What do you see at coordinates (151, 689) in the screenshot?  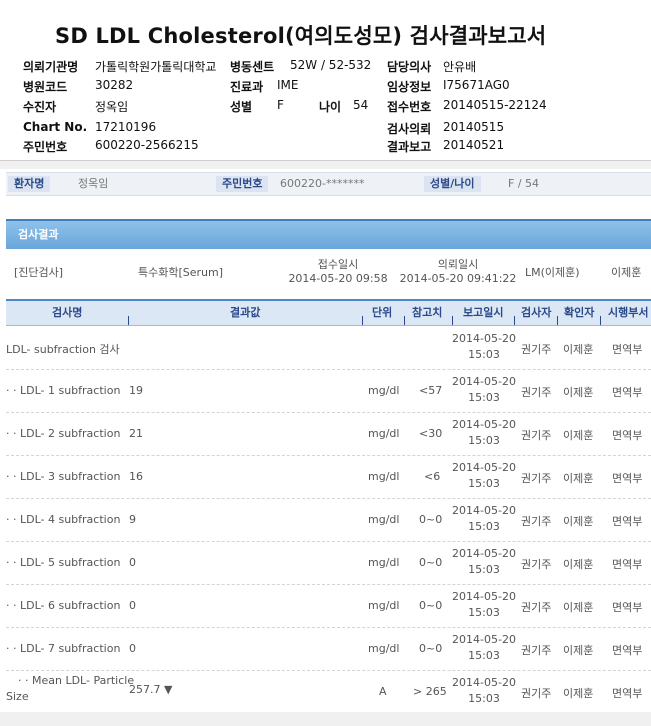 I see `row-result: 257.7 ▼` at bounding box center [151, 689].